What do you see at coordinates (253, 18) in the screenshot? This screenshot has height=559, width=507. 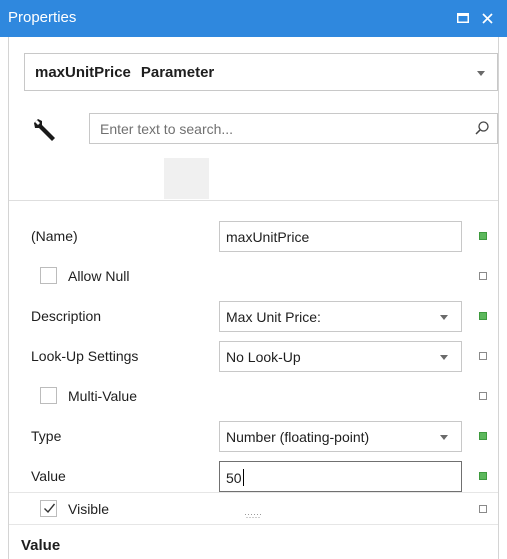 I see `title-bar: Properties` at bounding box center [253, 18].